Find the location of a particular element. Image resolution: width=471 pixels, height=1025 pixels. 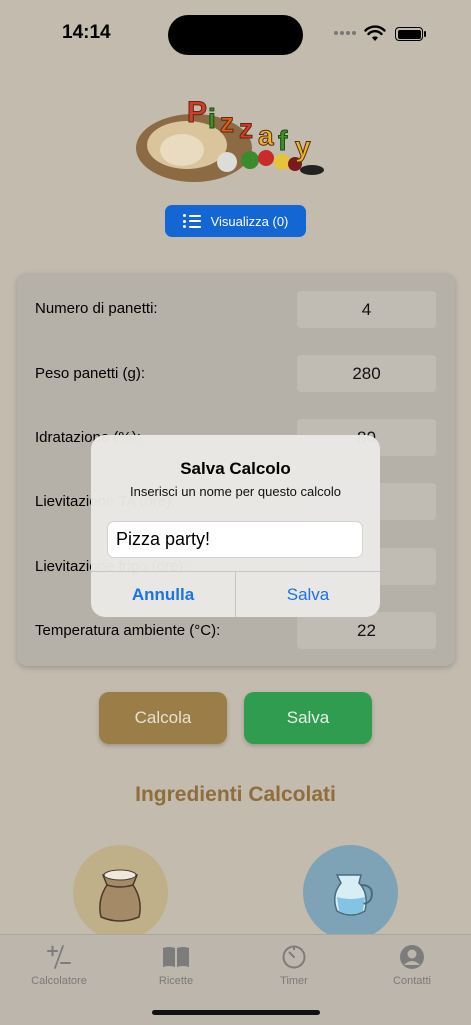

tab-timer: Timer is located at coordinates (294, 965).